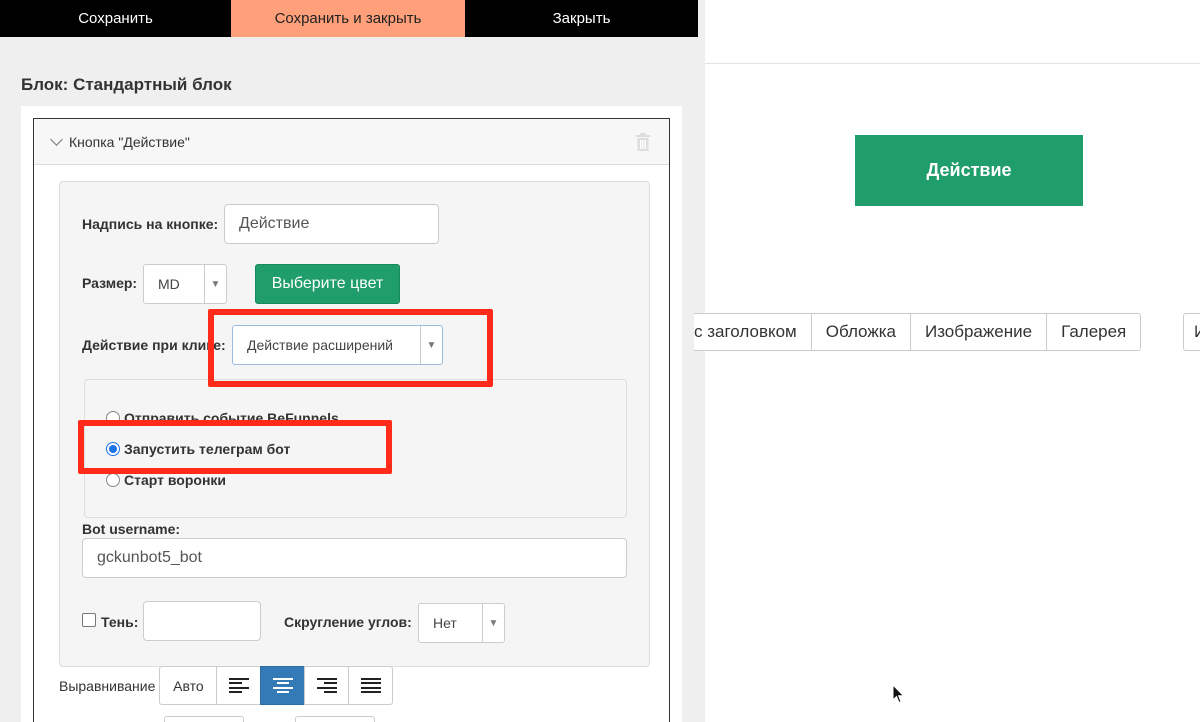 This screenshot has width=1200, height=722. I want to click on shadow-input, so click(202, 621).